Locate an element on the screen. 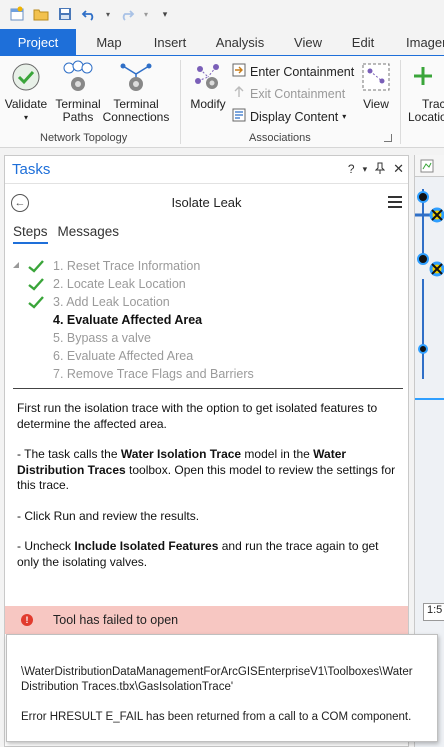 The image size is (444, 747). terminal-connections-button: Terminal Connections is located at coordinates (136, 92).